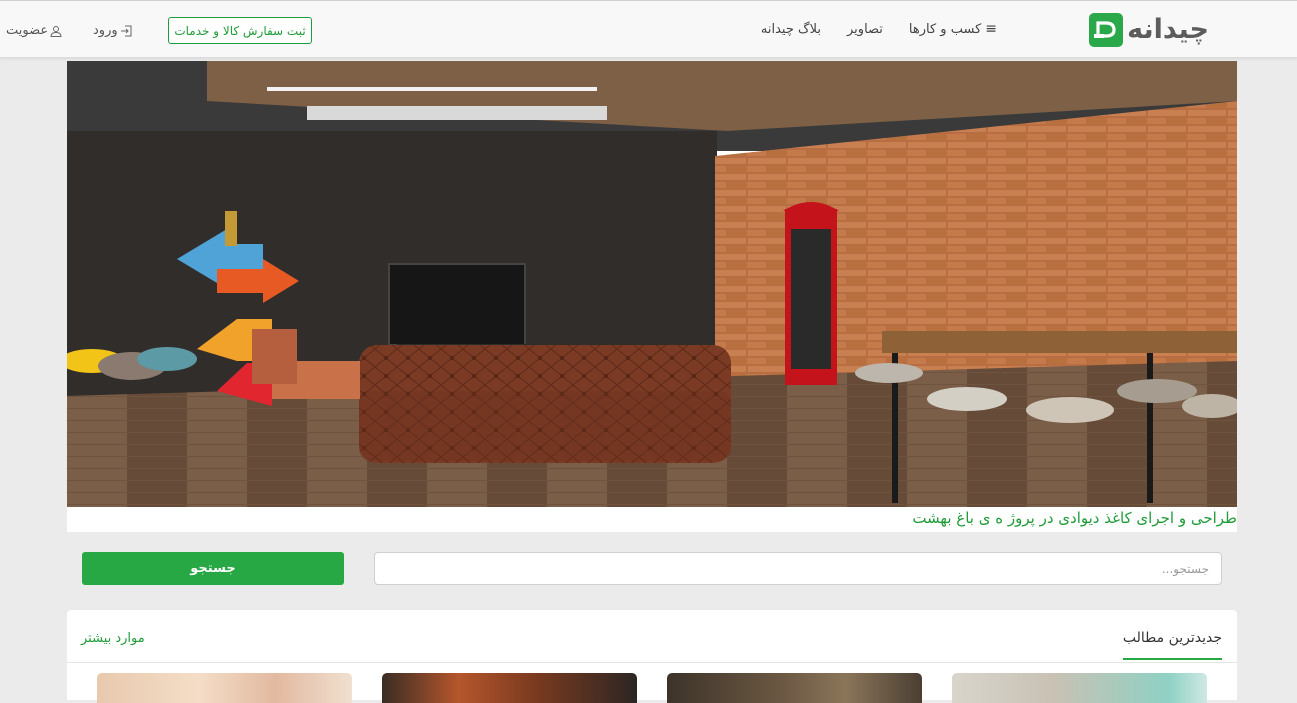  I want to click on nav-item-blog: بلاگ چیدانه, so click(791, 29).